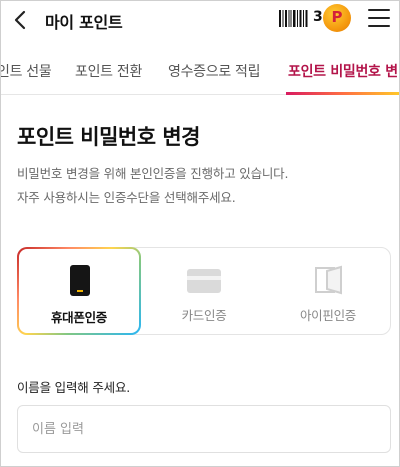 The width and height of the screenshot is (400, 467). Describe the element at coordinates (26, 71) in the screenshot. I see `tab-point-gift: 인트 선물` at that location.